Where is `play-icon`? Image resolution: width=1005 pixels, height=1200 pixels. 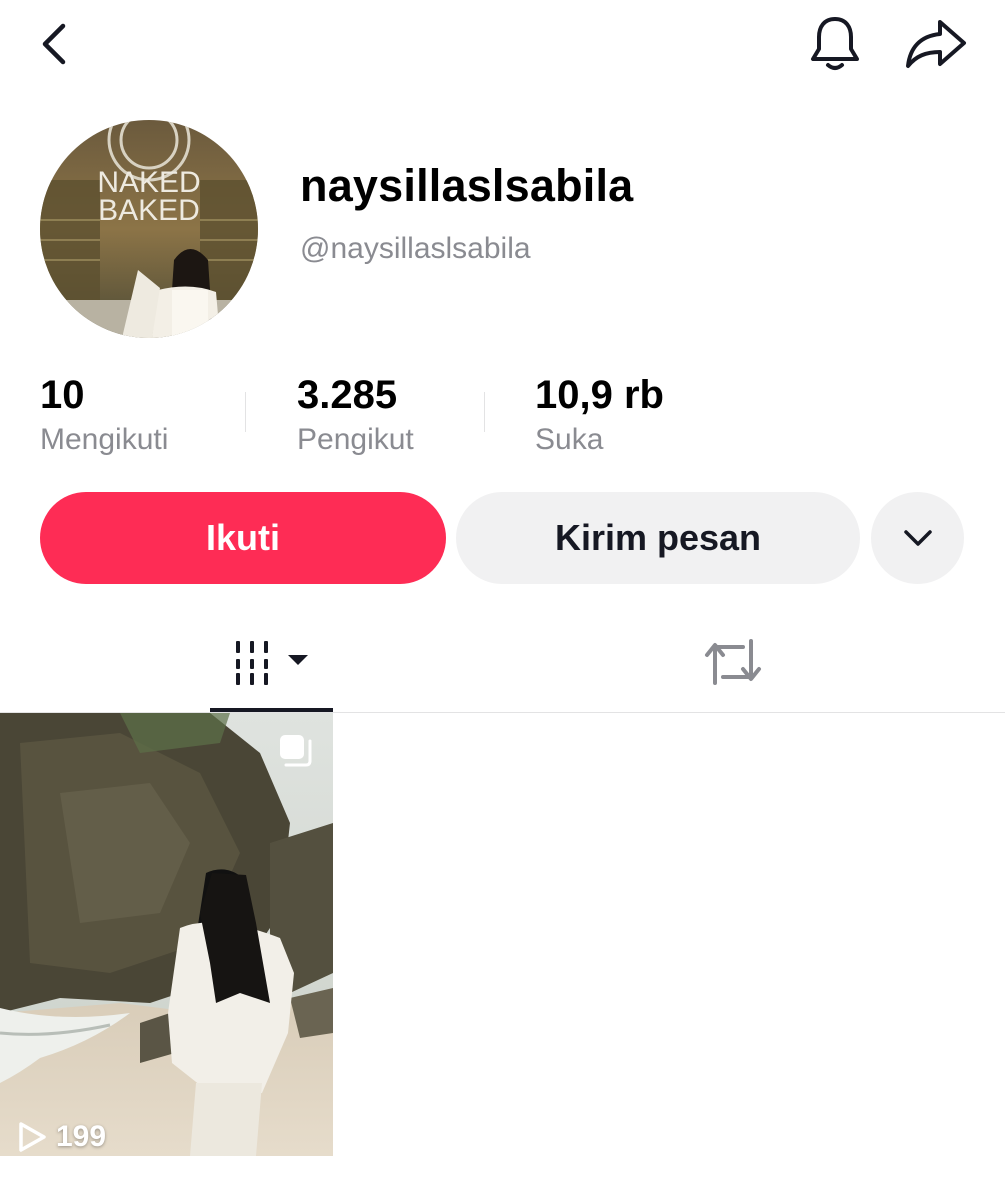 play-icon is located at coordinates (32, 1137).